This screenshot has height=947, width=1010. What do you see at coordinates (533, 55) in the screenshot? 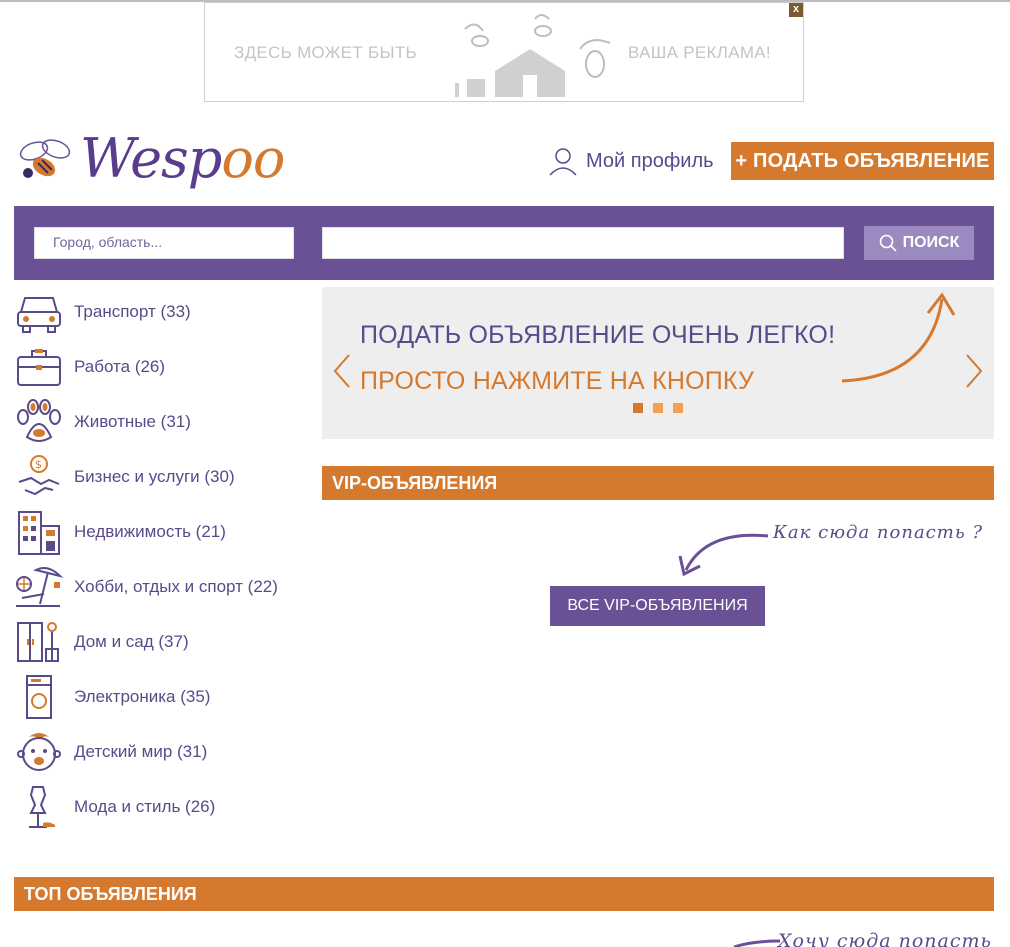
I see `bees-hut-illustration` at bounding box center [533, 55].